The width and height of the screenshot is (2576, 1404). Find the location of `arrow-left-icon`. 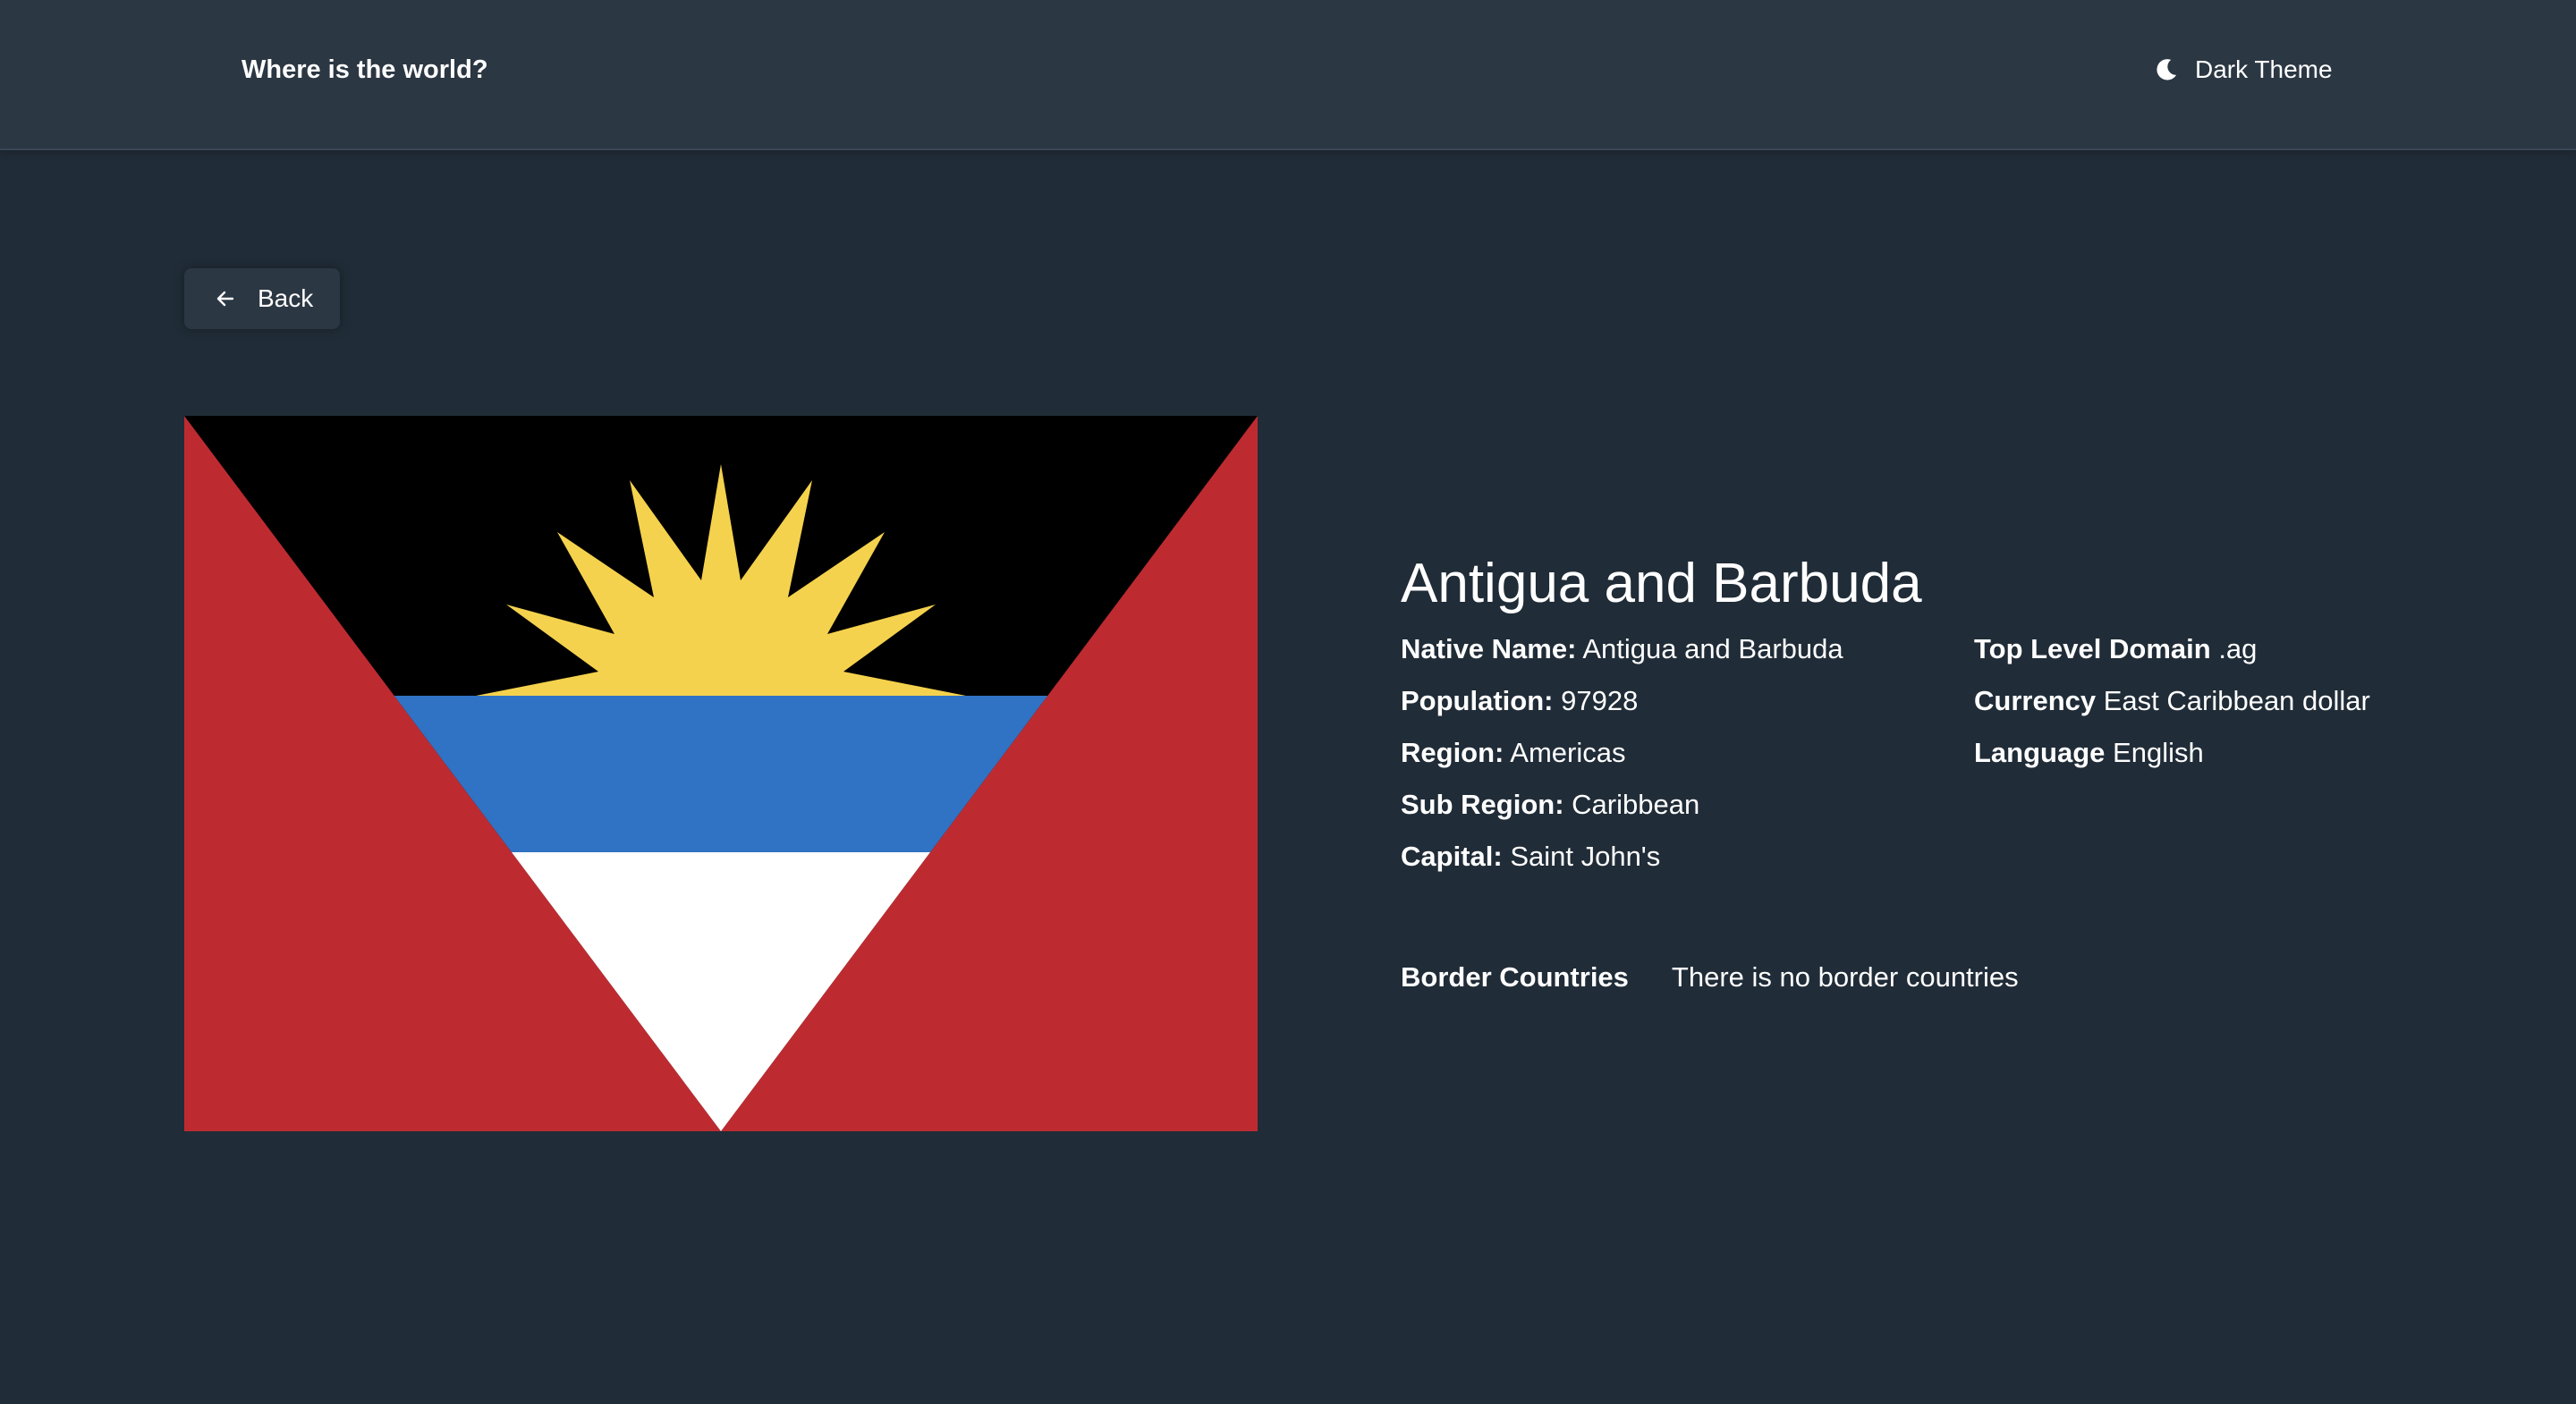

arrow-left-icon is located at coordinates (225, 299).